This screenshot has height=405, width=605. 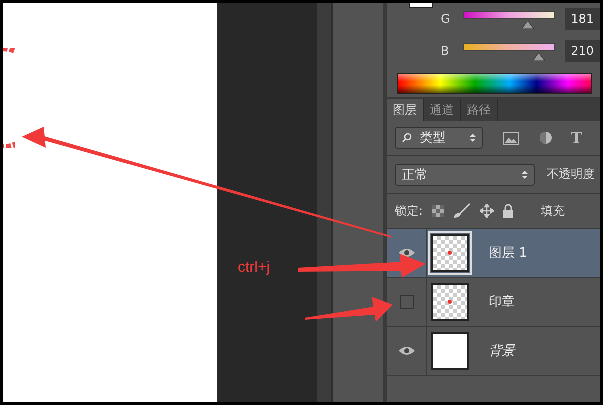 What do you see at coordinates (465, 175) in the screenshot?
I see `blend-mode-dropdown: 正常` at bounding box center [465, 175].